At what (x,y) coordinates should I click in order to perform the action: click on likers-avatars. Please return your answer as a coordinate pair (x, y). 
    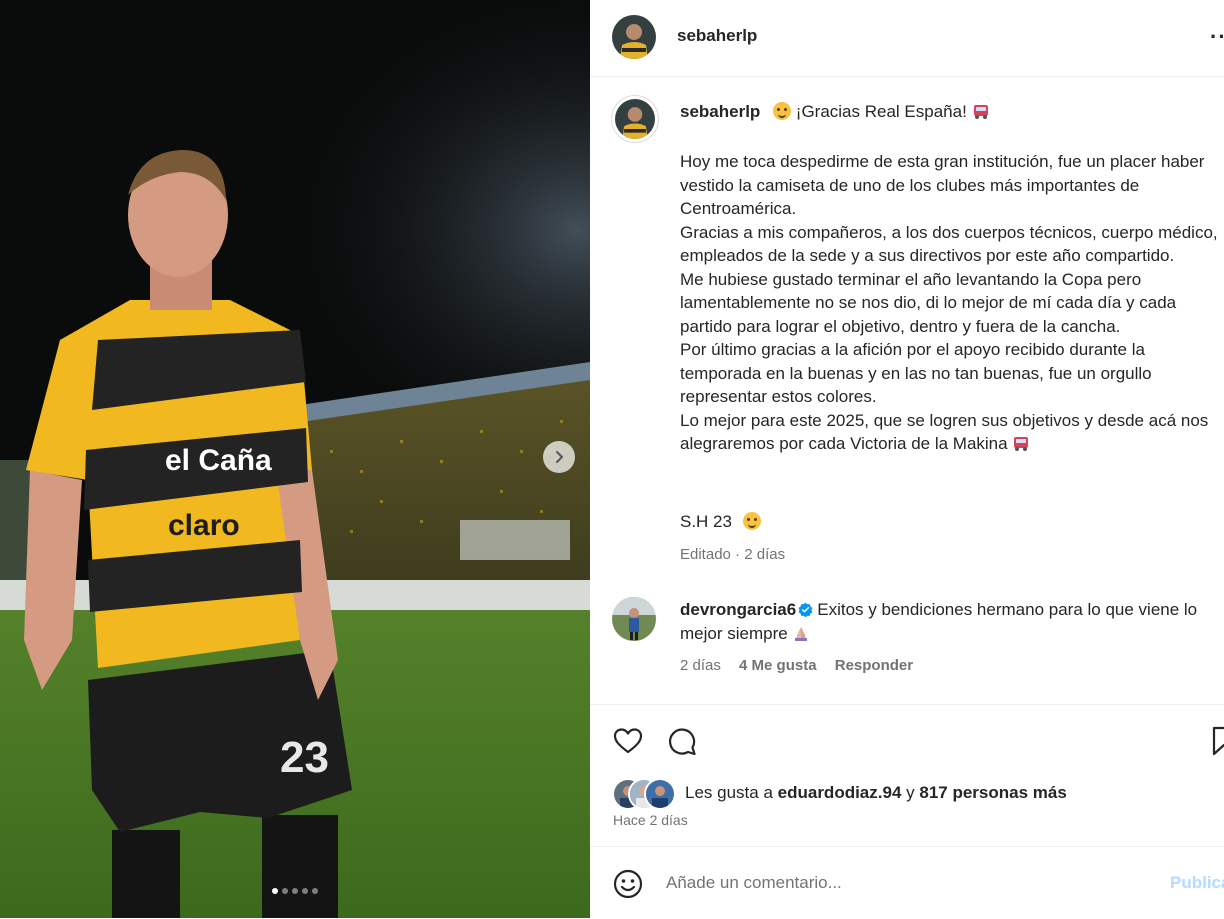
    Looking at the image, I should click on (647, 794).